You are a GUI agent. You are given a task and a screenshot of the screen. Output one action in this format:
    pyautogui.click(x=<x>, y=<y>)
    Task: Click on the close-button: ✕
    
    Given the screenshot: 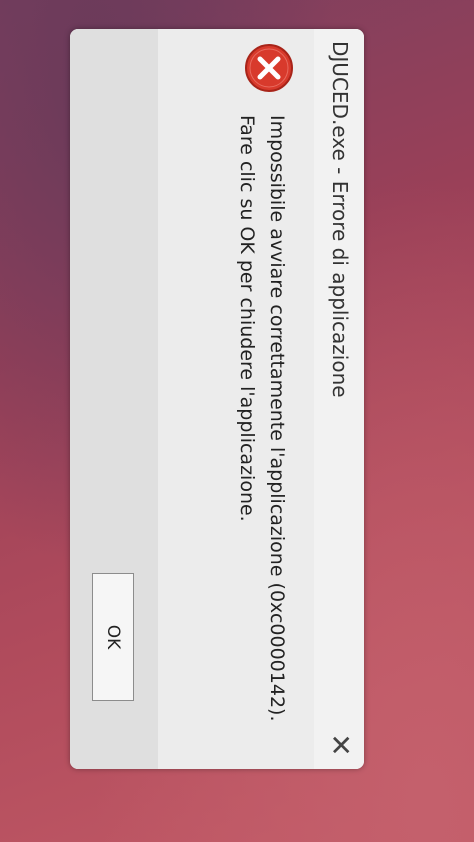 What is the action you would take?
    pyautogui.click(x=340, y=745)
    